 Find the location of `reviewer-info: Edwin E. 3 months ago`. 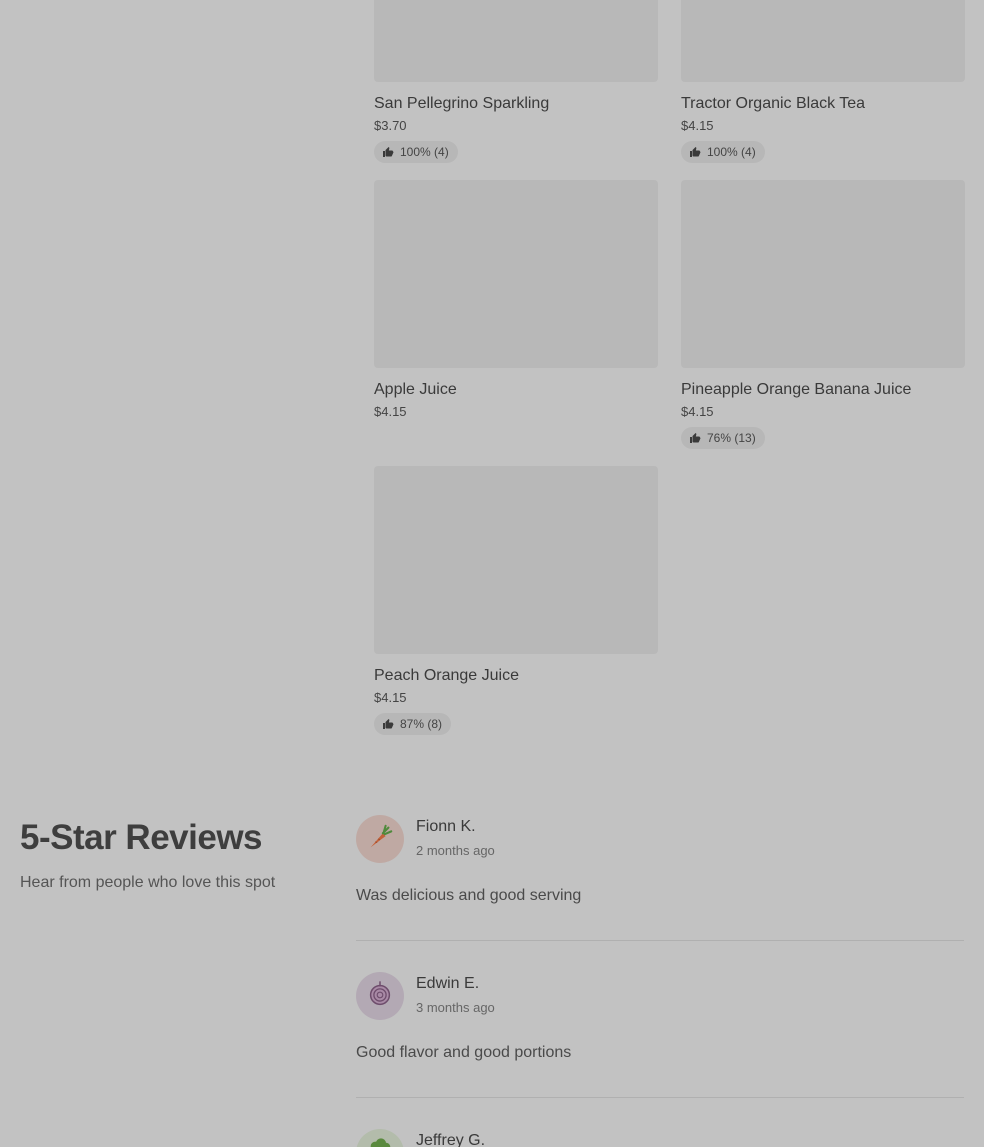

reviewer-info: Edwin E. 3 months ago is located at coordinates (455, 994).